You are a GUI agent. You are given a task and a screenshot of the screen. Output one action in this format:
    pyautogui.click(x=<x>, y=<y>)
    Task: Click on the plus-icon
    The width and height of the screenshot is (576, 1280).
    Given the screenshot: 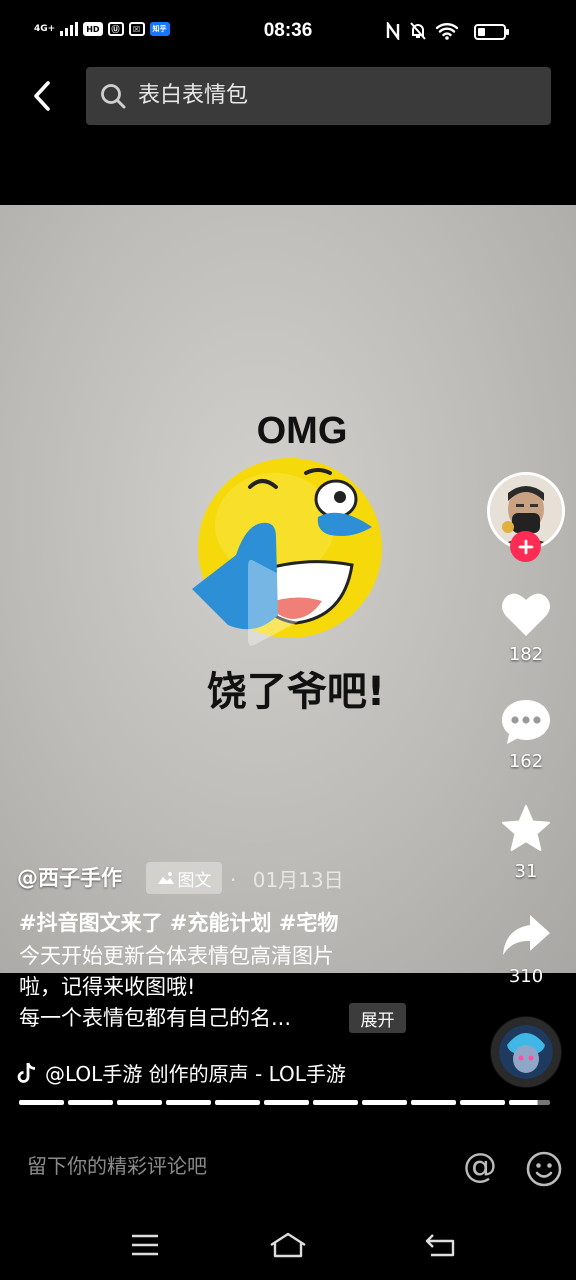 What is the action you would take?
    pyautogui.click(x=525, y=546)
    